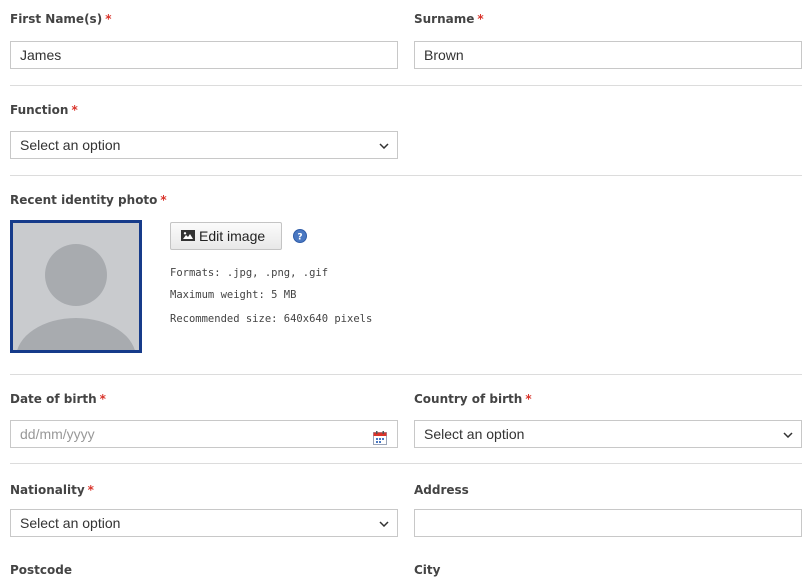 The width and height of the screenshot is (806, 580). I want to click on edit-image-button: Edit image, so click(226, 236).